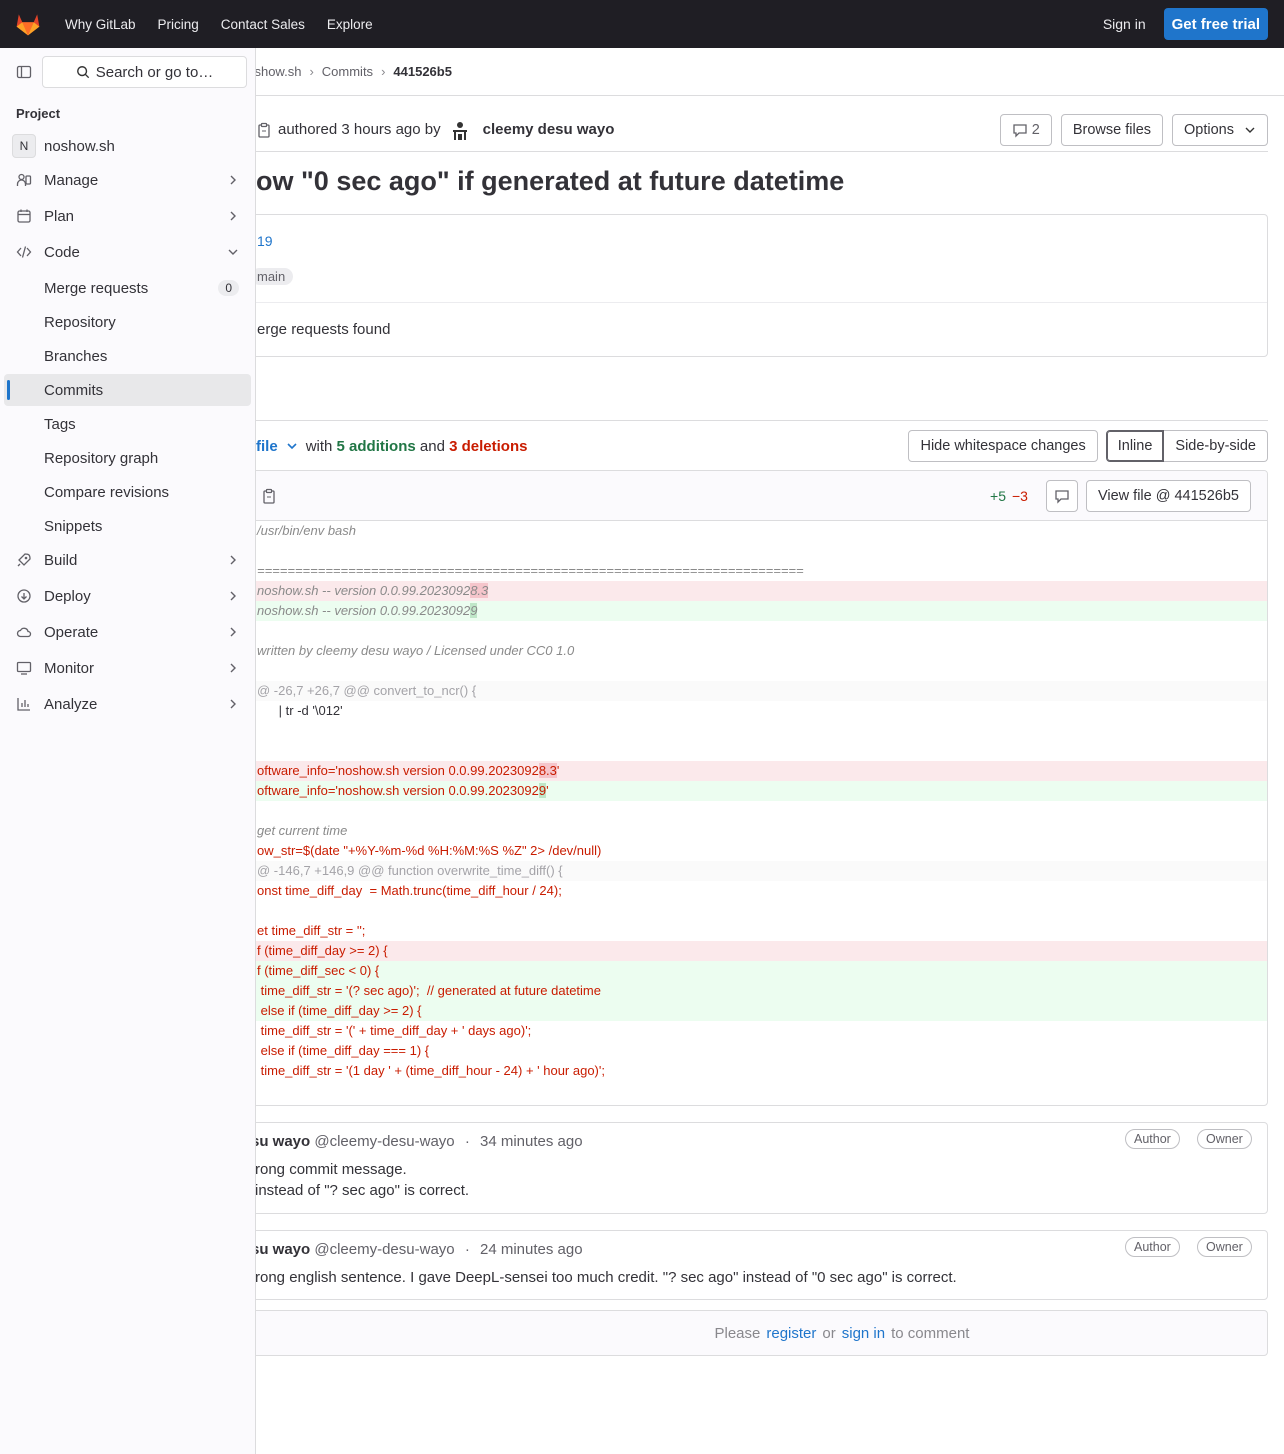  Describe the element at coordinates (127, 180) in the screenshot. I see `sidebar-item-manage: Manage` at that location.